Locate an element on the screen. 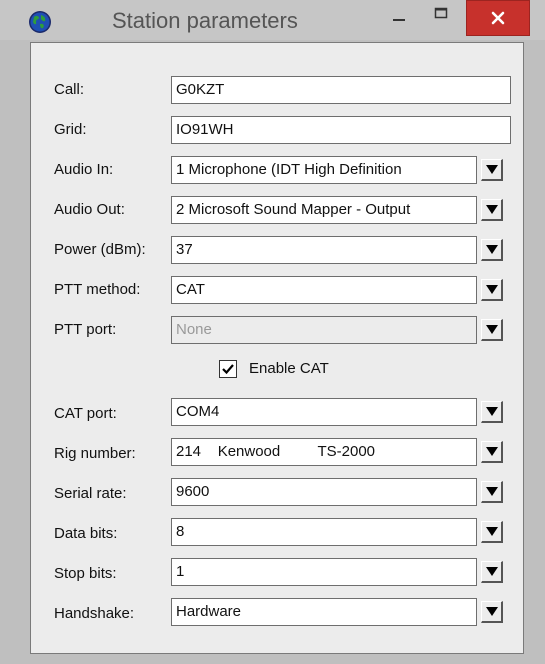  close-button is located at coordinates (498, 18).